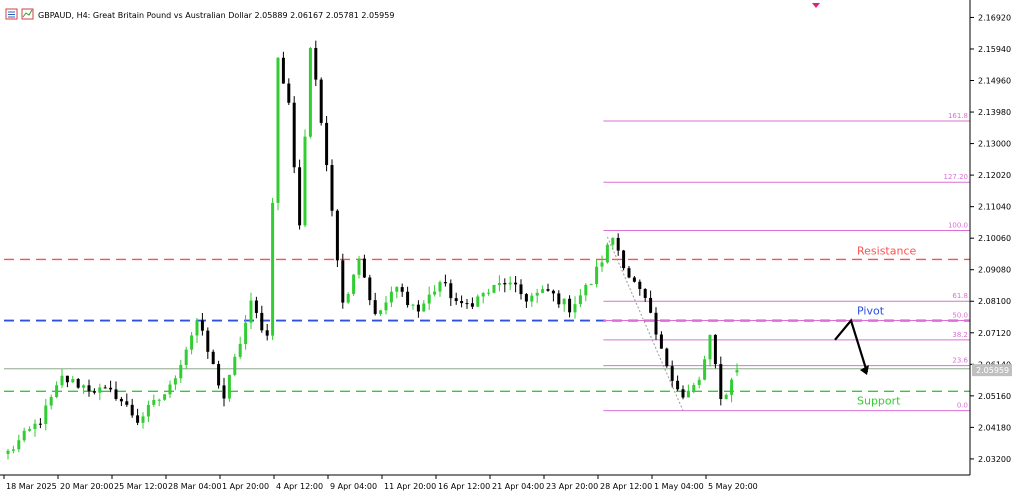  What do you see at coordinates (27, 14) in the screenshot?
I see `chart-indicator-icon` at bounding box center [27, 14].